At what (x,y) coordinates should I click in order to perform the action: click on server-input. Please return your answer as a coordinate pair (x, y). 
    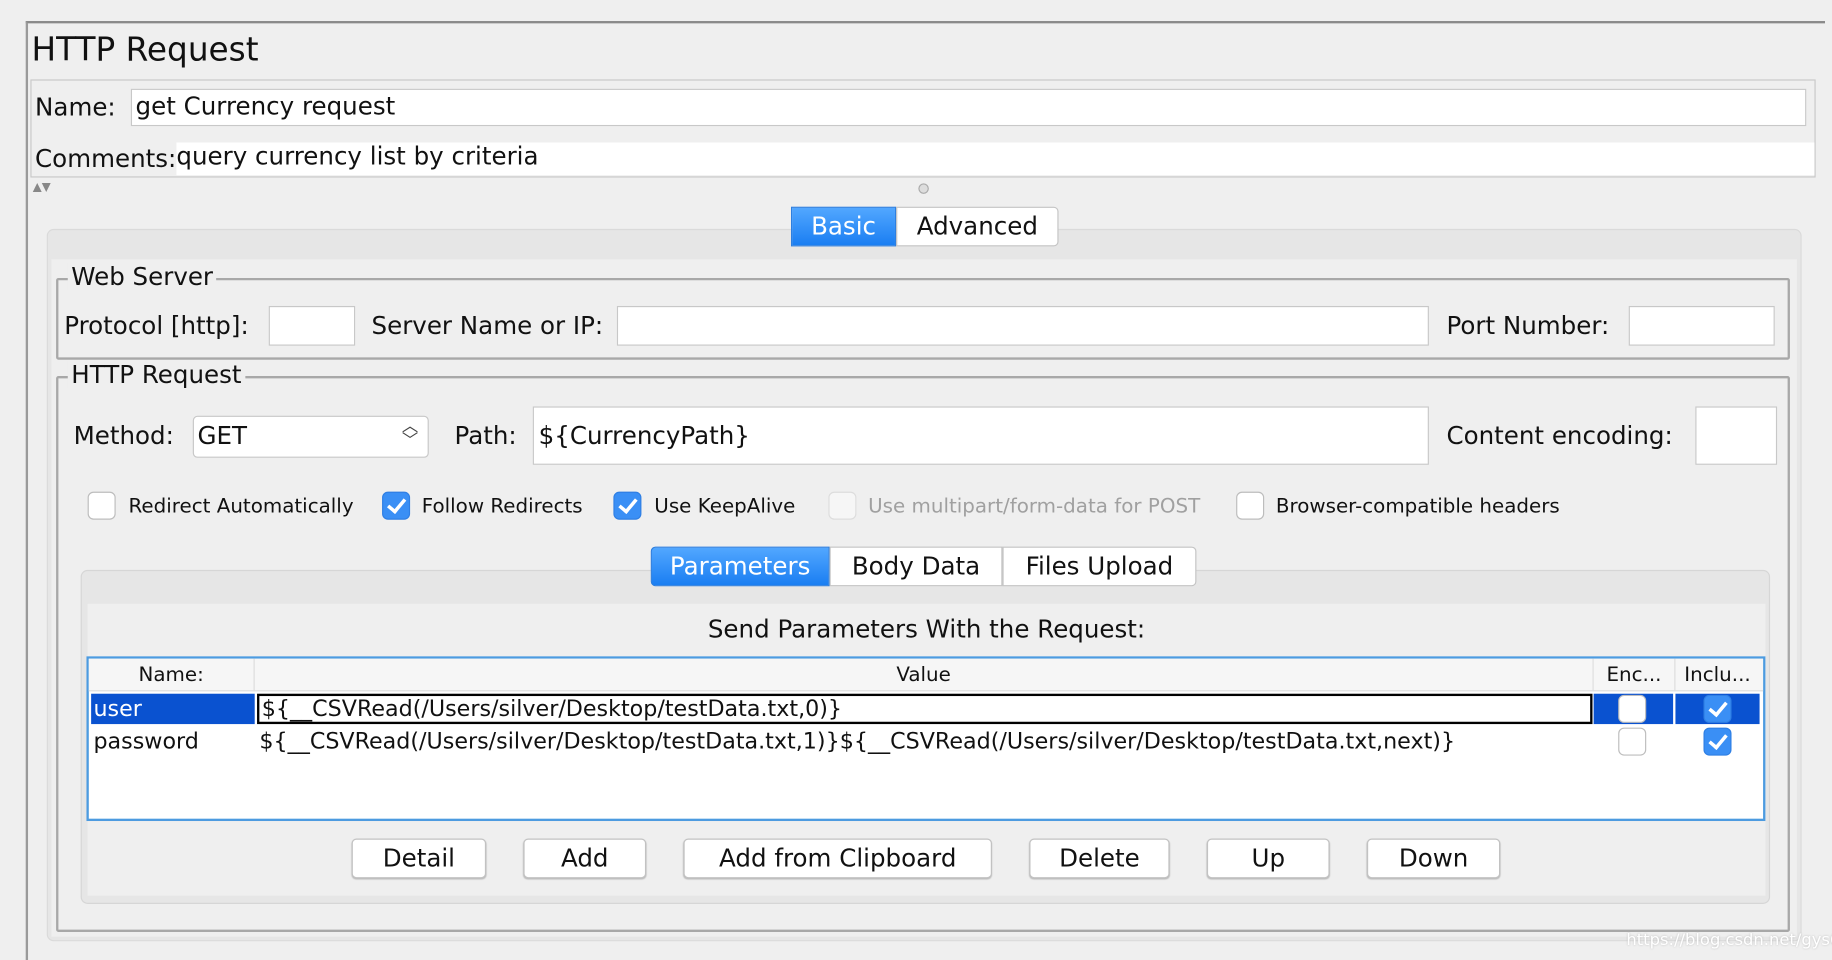
    Looking at the image, I should click on (1022, 325).